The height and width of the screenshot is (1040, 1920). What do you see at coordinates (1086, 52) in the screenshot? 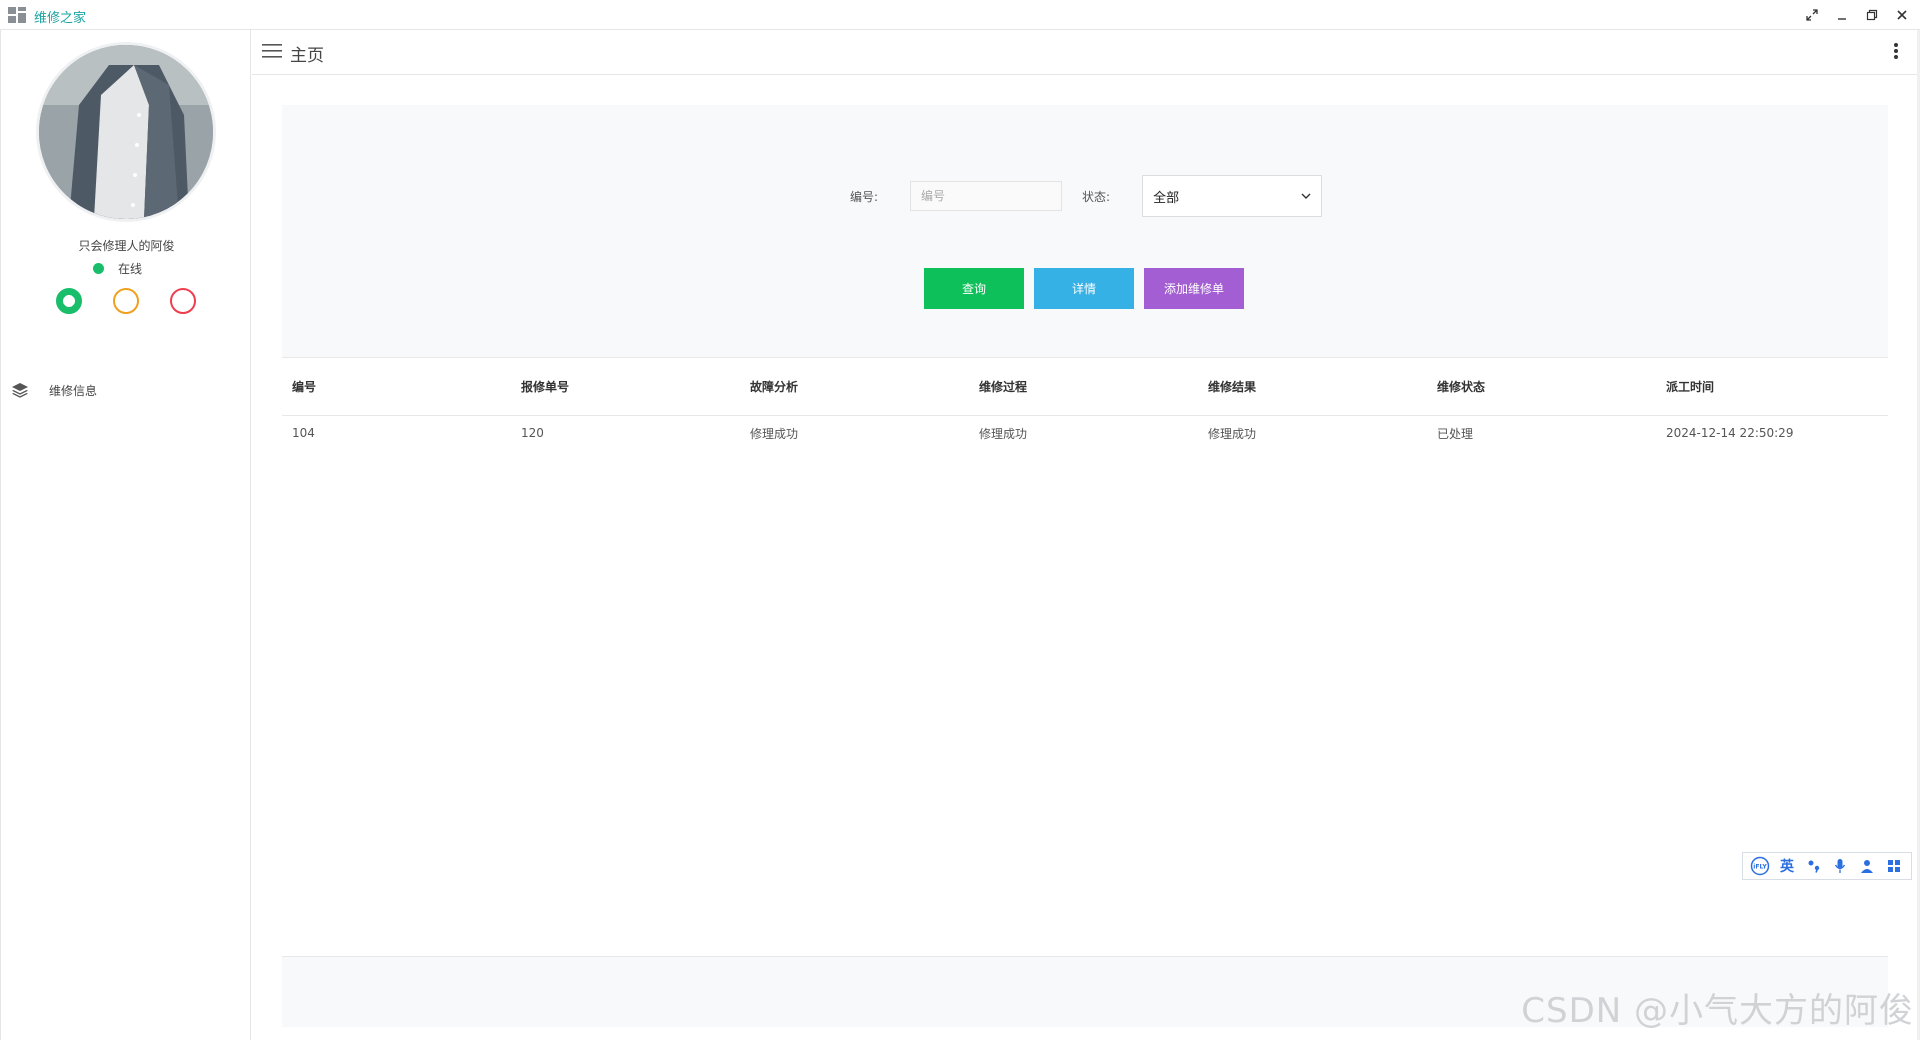
I see `main-header: 主页` at bounding box center [1086, 52].